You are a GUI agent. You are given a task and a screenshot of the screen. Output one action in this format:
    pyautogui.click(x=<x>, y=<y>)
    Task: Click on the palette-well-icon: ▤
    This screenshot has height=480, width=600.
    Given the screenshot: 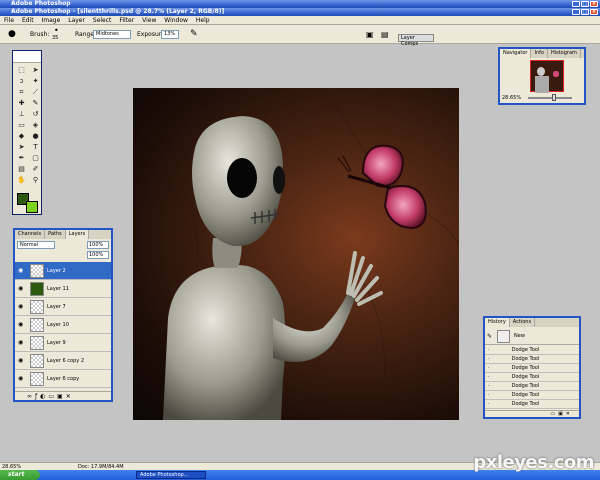 What is the action you would take?
    pyautogui.click(x=385, y=34)
    